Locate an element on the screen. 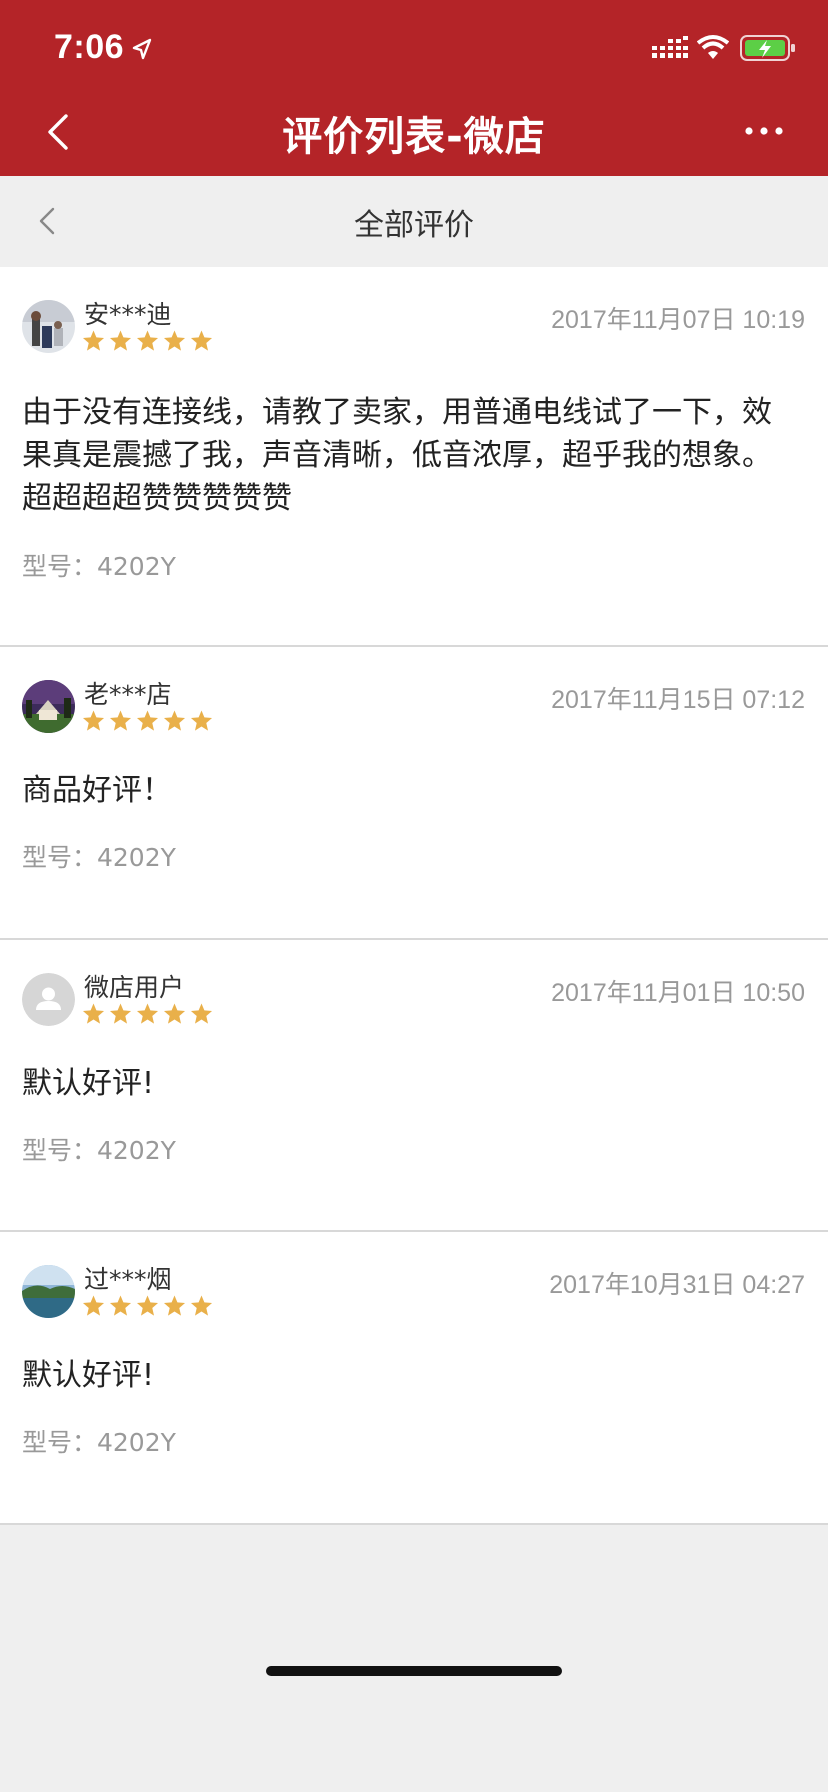 This screenshot has width=828, height=1792. review-date: 2017年11月01日 10:50 is located at coordinates (678, 993).